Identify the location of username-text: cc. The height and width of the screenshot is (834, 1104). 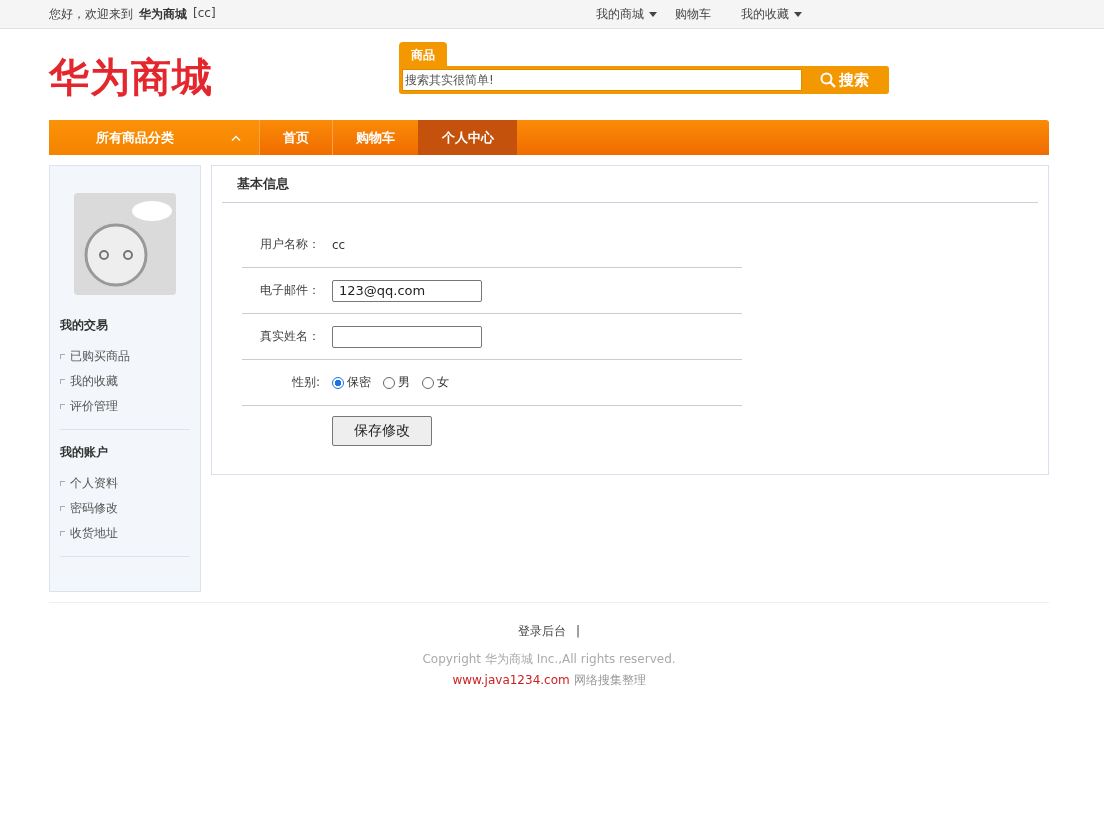
(339, 244).